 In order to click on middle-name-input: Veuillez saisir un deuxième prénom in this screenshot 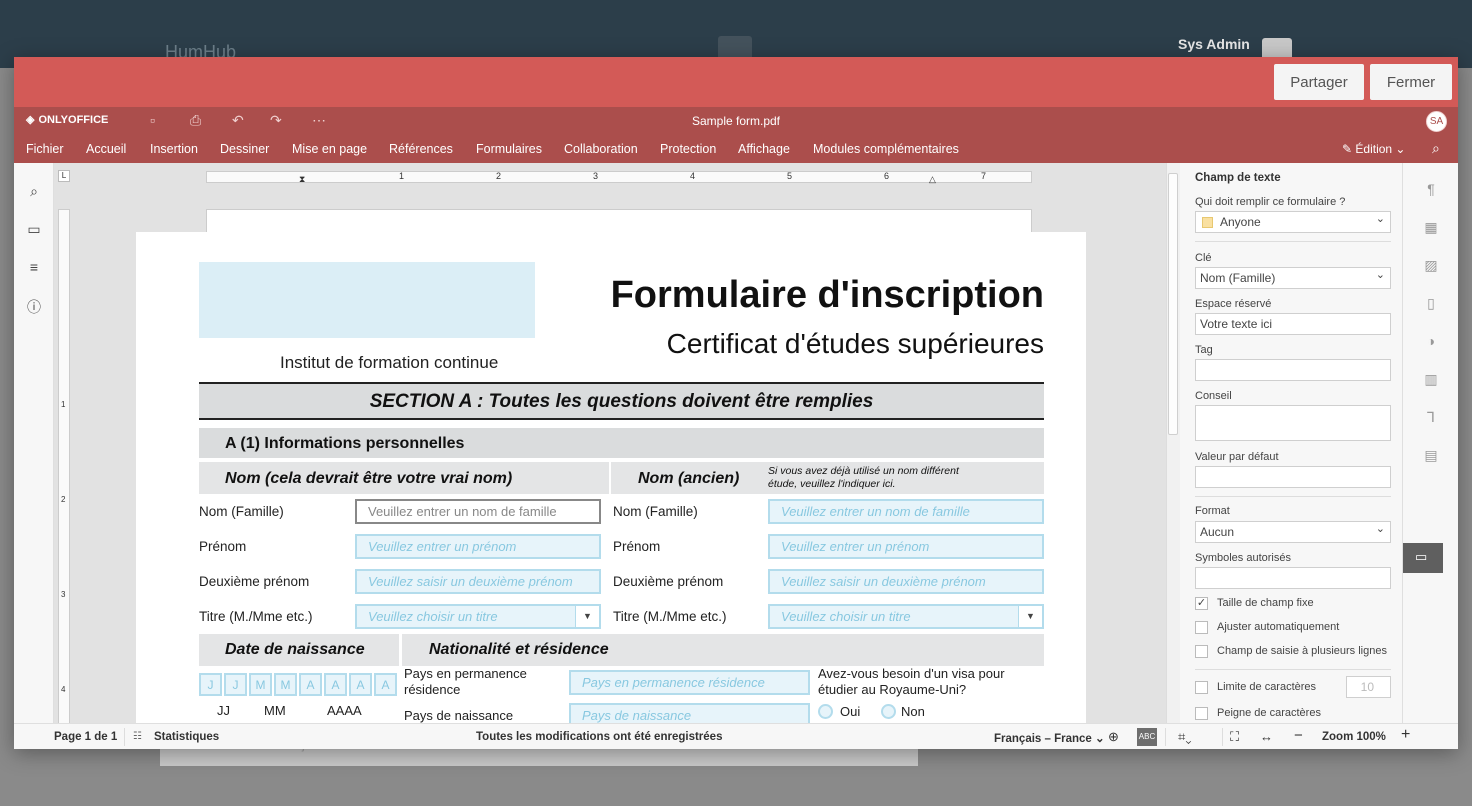, I will do `click(478, 581)`.